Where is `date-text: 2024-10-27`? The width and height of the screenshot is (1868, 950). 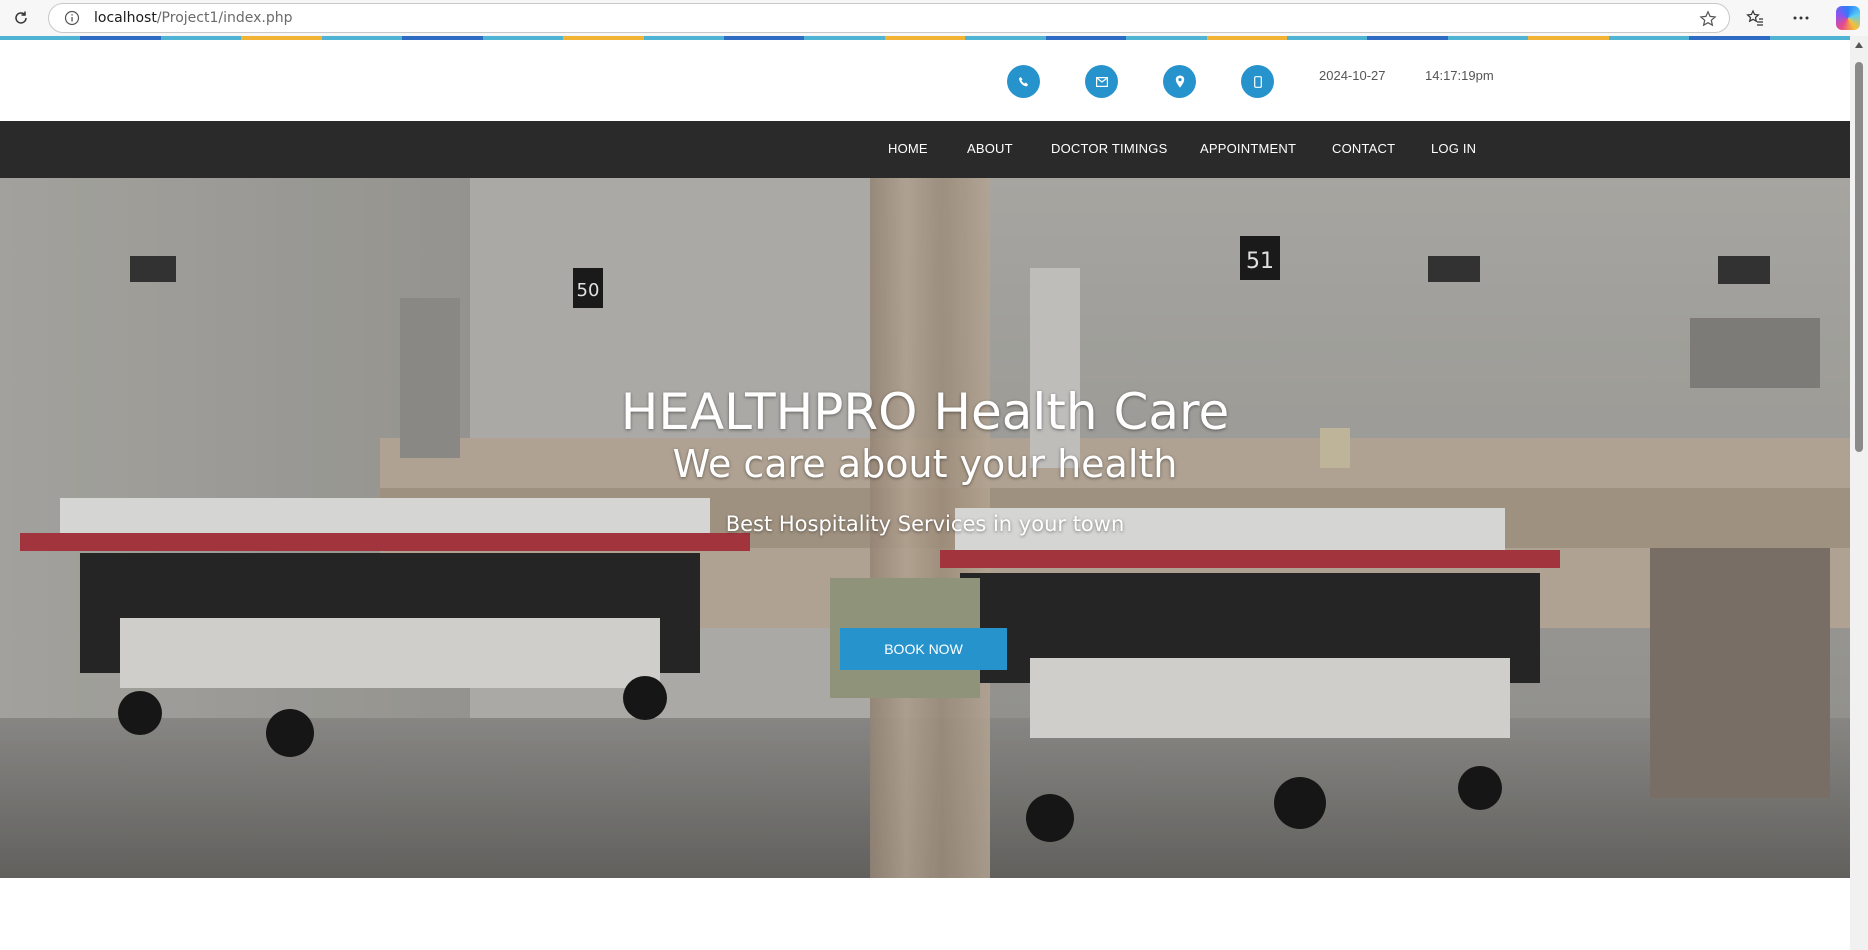 date-text: 2024-10-27 is located at coordinates (1352, 75).